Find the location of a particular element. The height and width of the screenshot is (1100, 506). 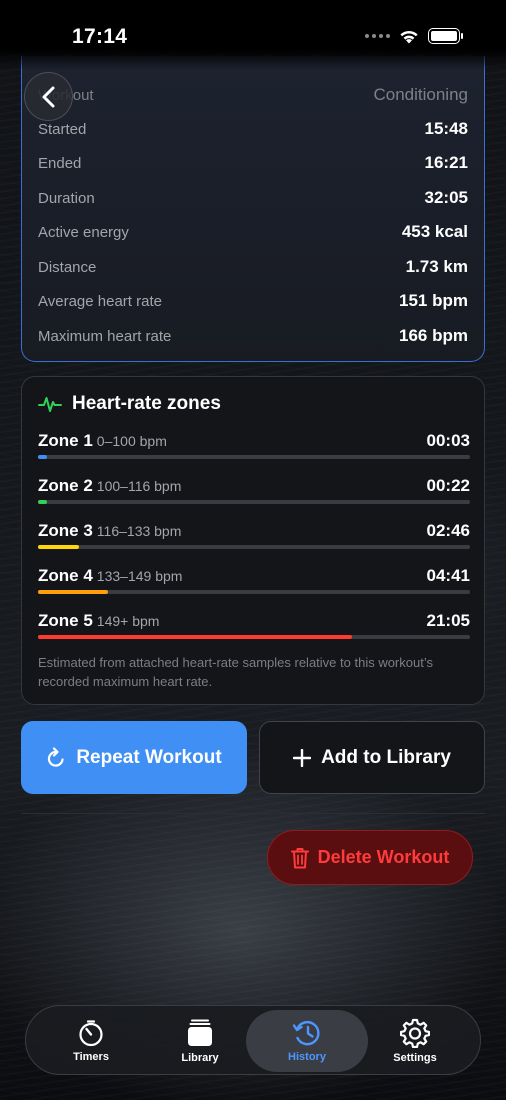

zone-range: 100–116 bpm is located at coordinates (139, 486).